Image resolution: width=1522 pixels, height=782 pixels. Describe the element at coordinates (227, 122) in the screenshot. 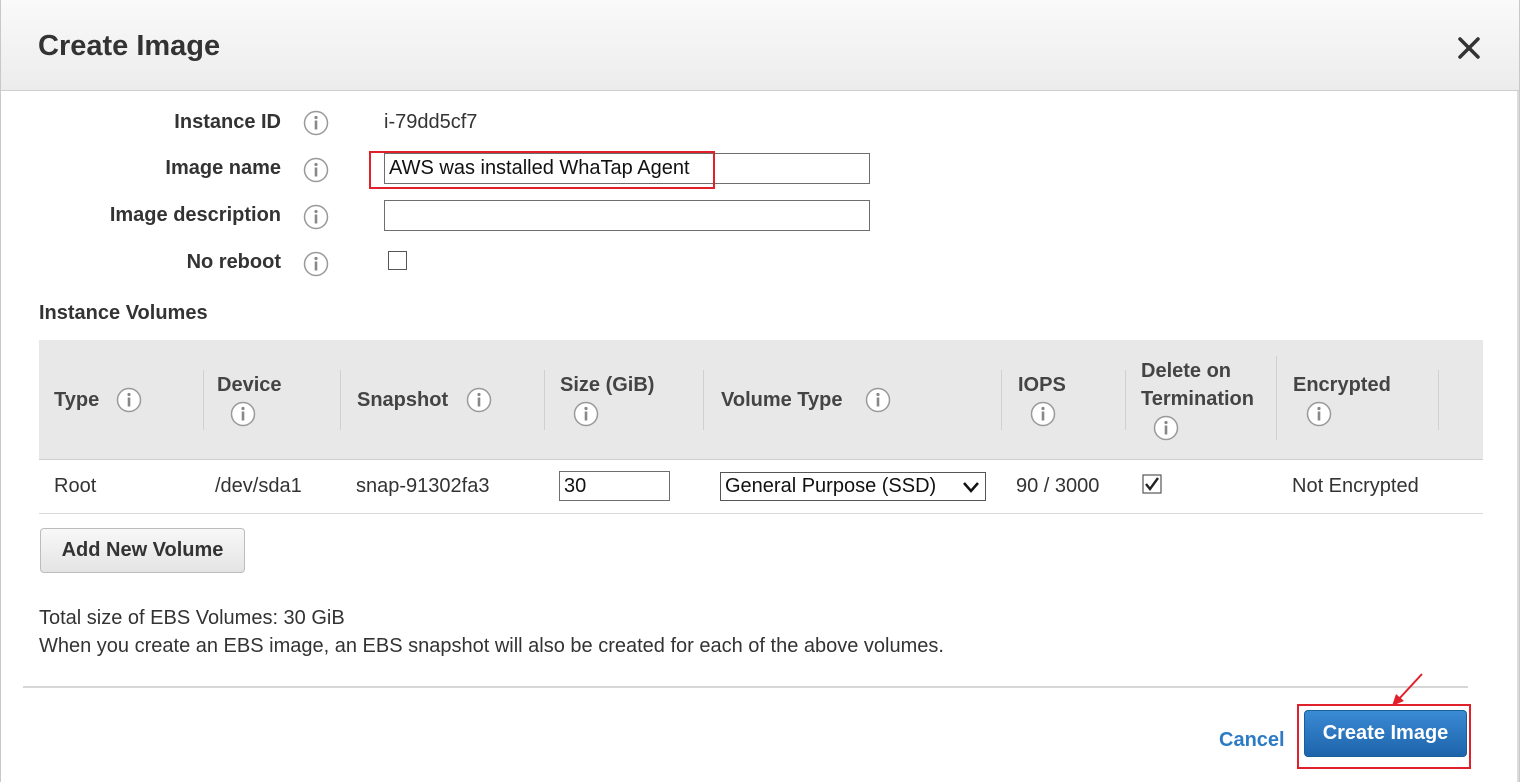

I see `instance-id-label: Instance ID` at that location.